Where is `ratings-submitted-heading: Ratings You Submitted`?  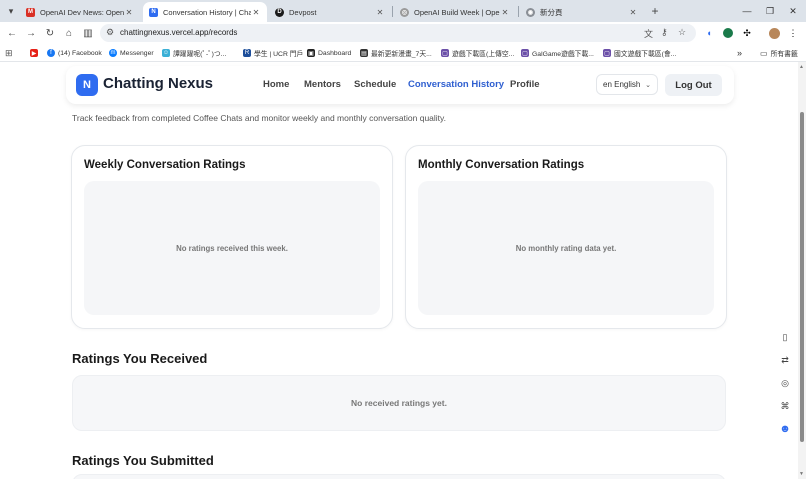 ratings-submitted-heading: Ratings You Submitted is located at coordinates (143, 460).